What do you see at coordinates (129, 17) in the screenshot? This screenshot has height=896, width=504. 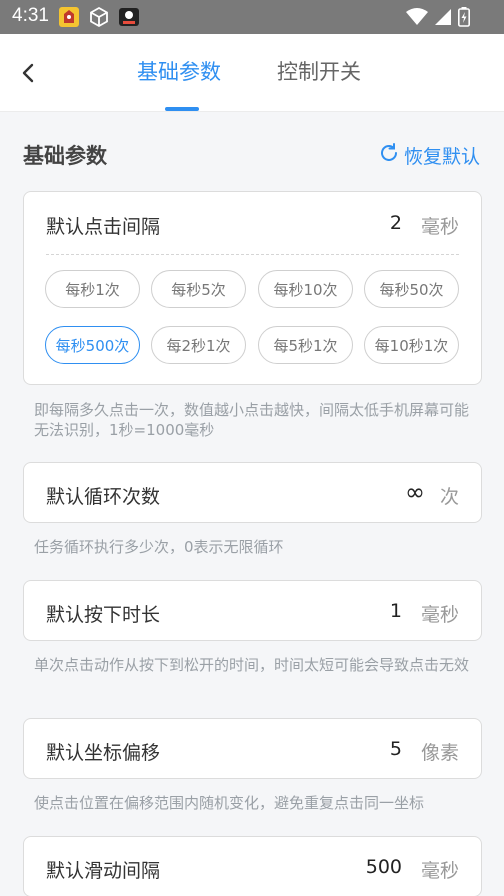 I see `app-badge-icon` at bounding box center [129, 17].